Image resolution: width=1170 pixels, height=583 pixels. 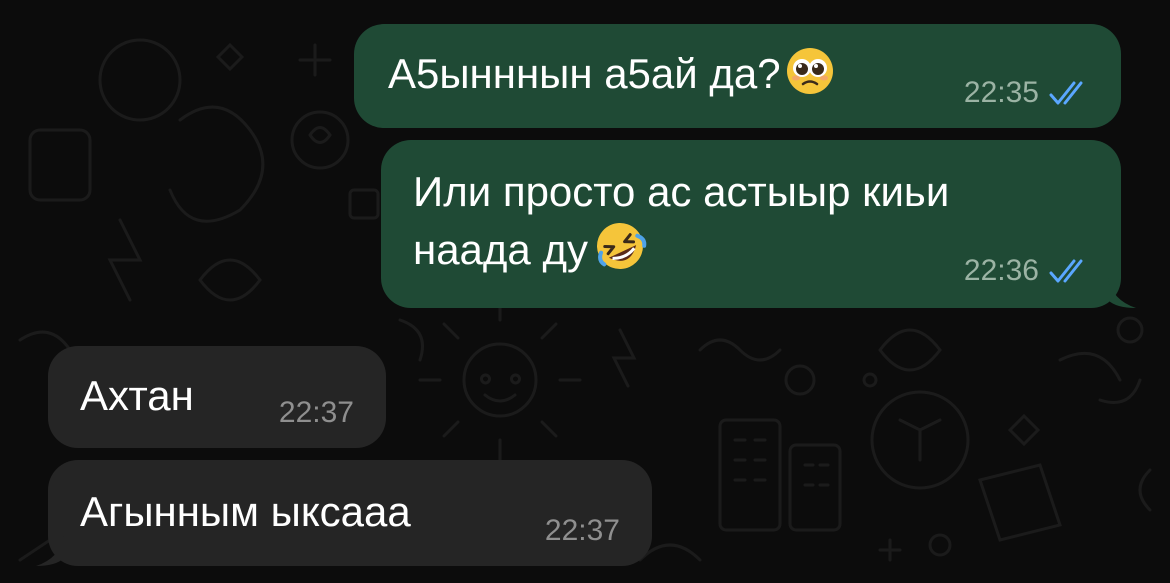 I want to click on message-time: 22:35, so click(x=1001, y=92).